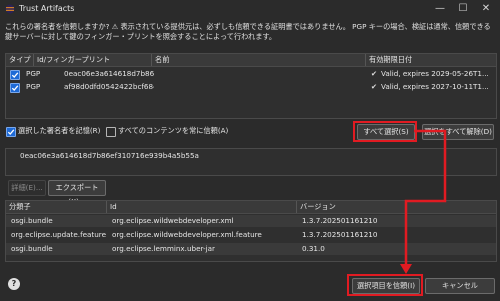 The width and height of the screenshot is (500, 301). What do you see at coordinates (460, 286) in the screenshot?
I see `cancel-button: キャンセル` at bounding box center [460, 286].